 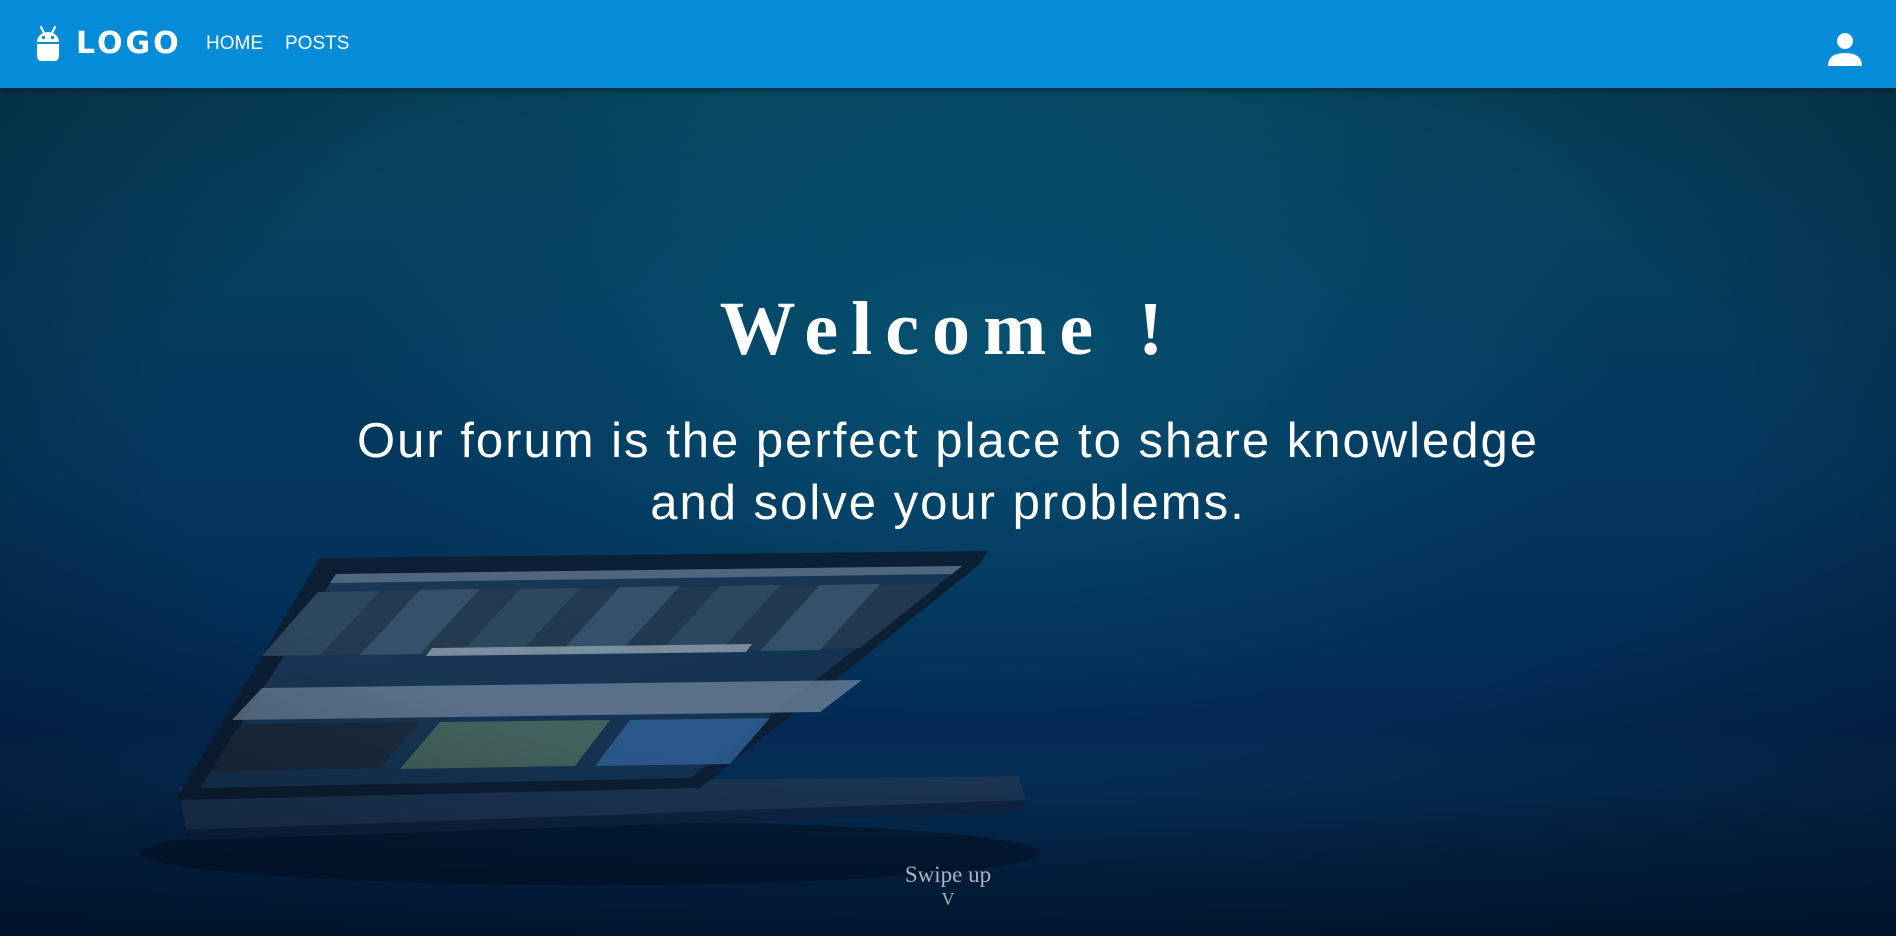 I want to click on chevron-down-icon: V, so click(x=948, y=899).